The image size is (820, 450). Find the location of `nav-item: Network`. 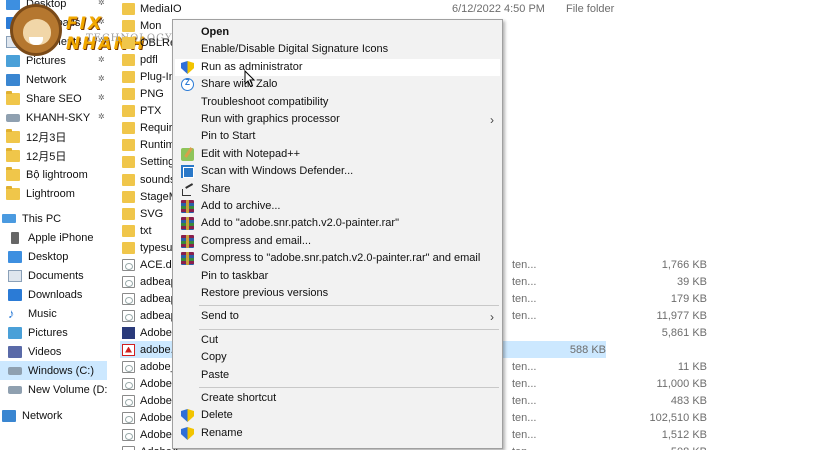

nav-item: Network is located at coordinates (53, 415).